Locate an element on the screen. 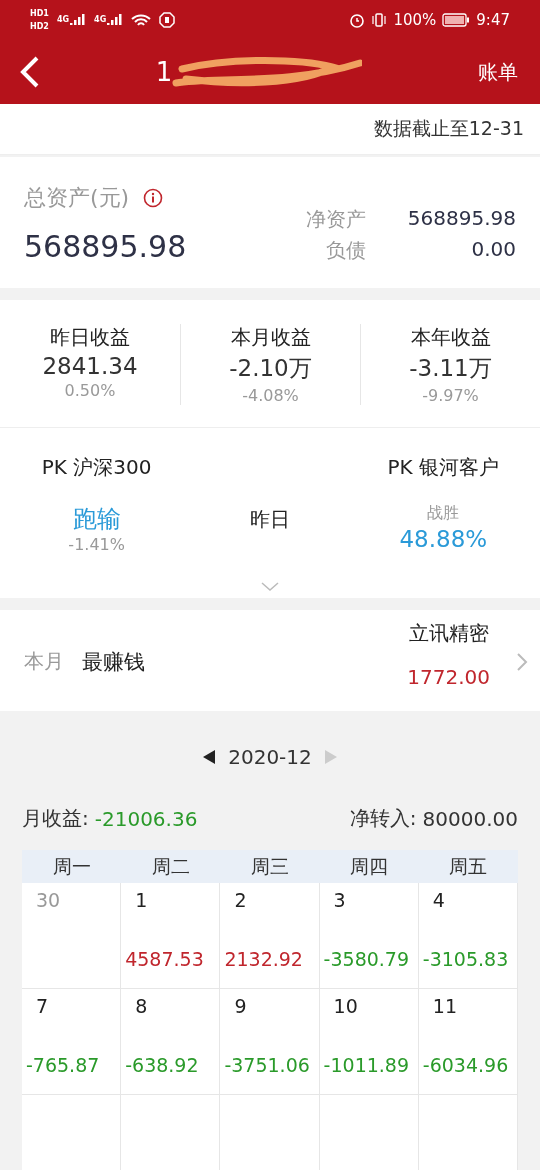  day-number: 9 is located at coordinates (241, 1006).